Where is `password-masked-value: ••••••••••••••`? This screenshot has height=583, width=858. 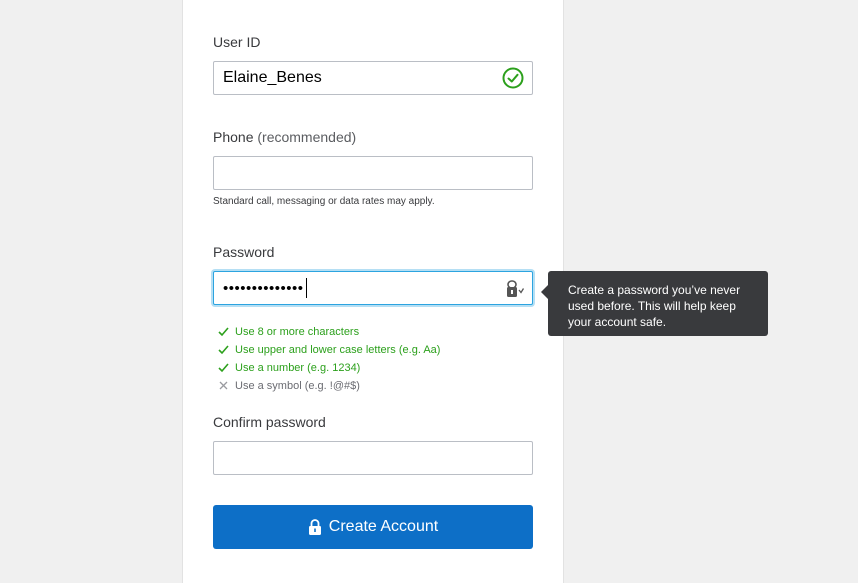
password-masked-value: •••••••••••••• is located at coordinates (263, 288).